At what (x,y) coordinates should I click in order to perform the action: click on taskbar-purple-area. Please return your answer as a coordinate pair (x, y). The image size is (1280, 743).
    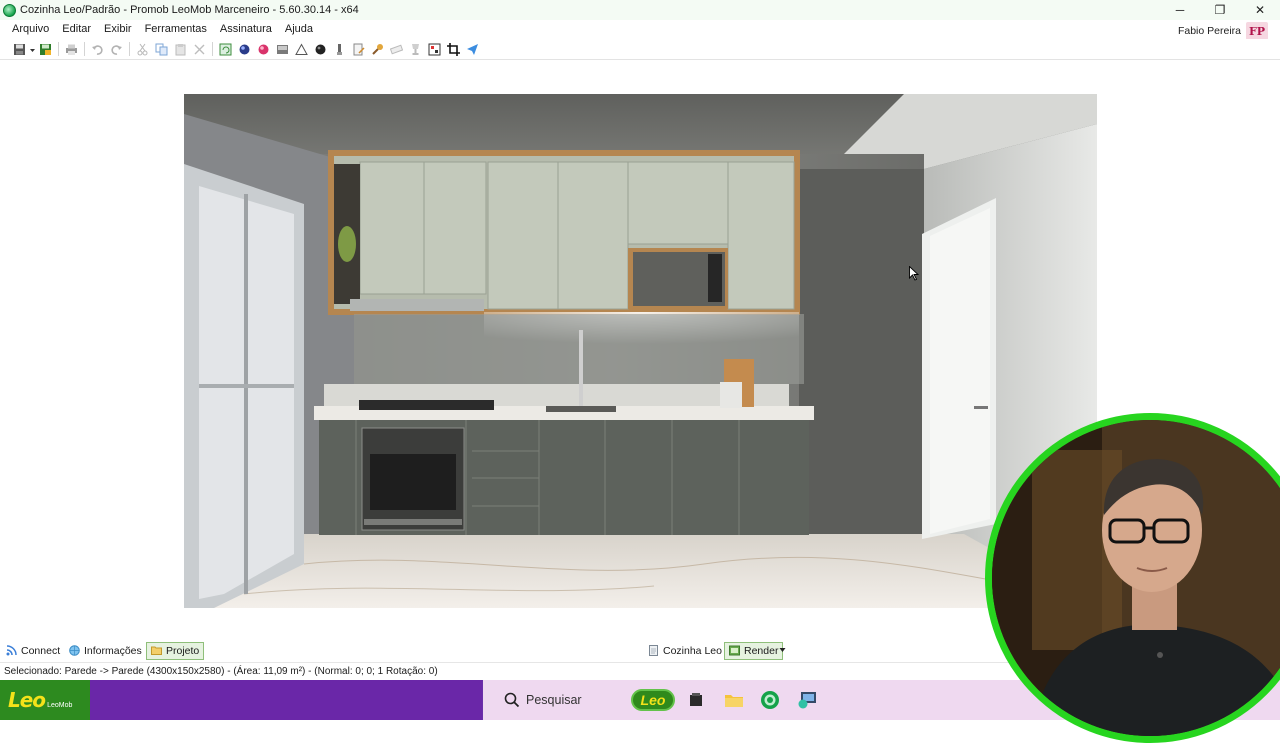
    Looking at the image, I should click on (286, 700).